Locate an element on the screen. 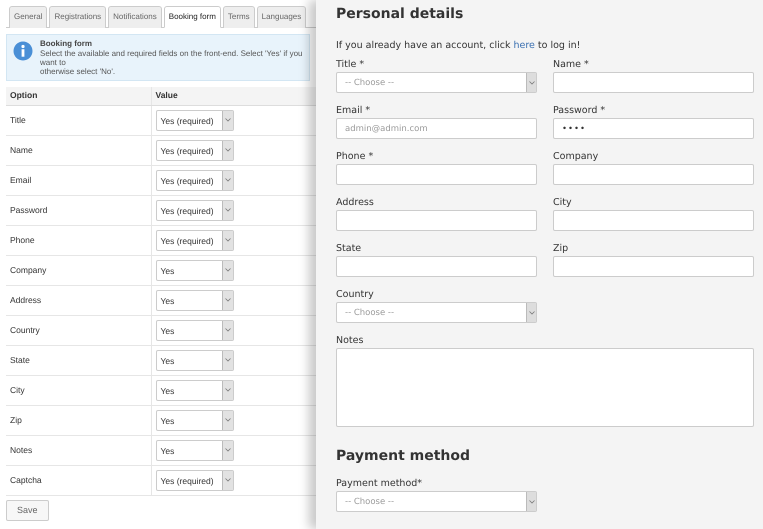  table-cell: Country is located at coordinates (78, 330).